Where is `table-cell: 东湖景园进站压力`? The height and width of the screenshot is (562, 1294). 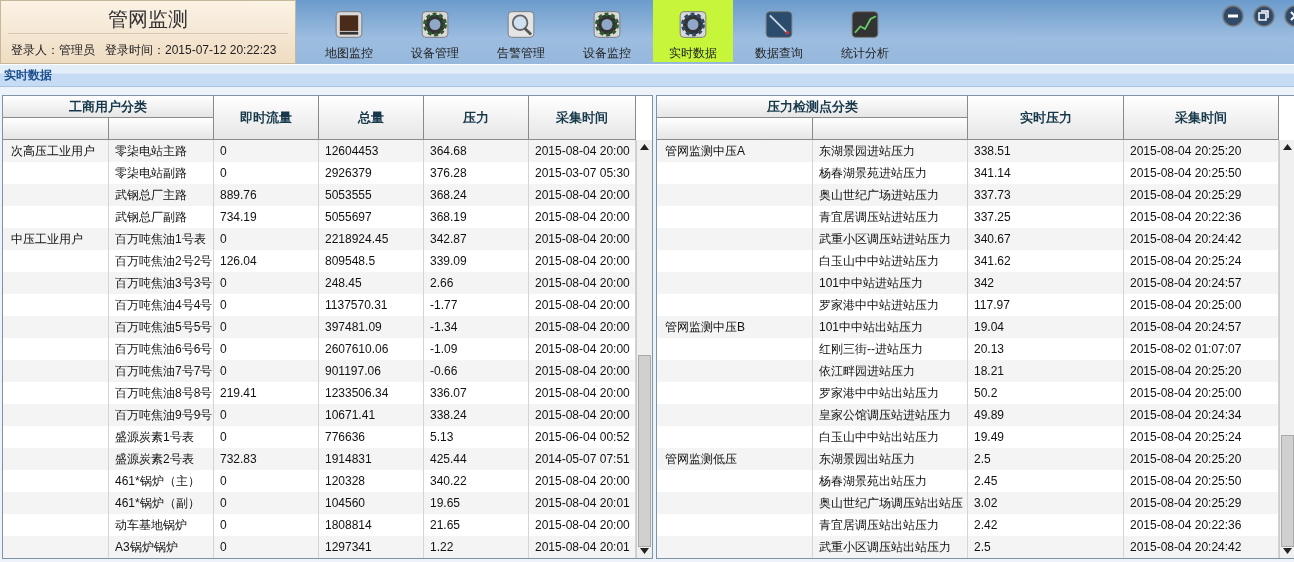
table-cell: 东湖景园进站压力 is located at coordinates (890, 151).